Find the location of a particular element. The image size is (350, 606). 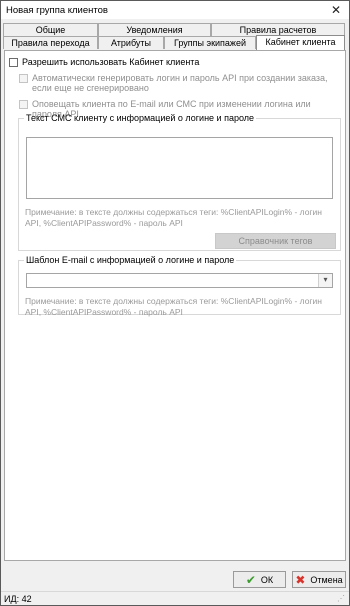

ok-label: ОК is located at coordinates (267, 579).